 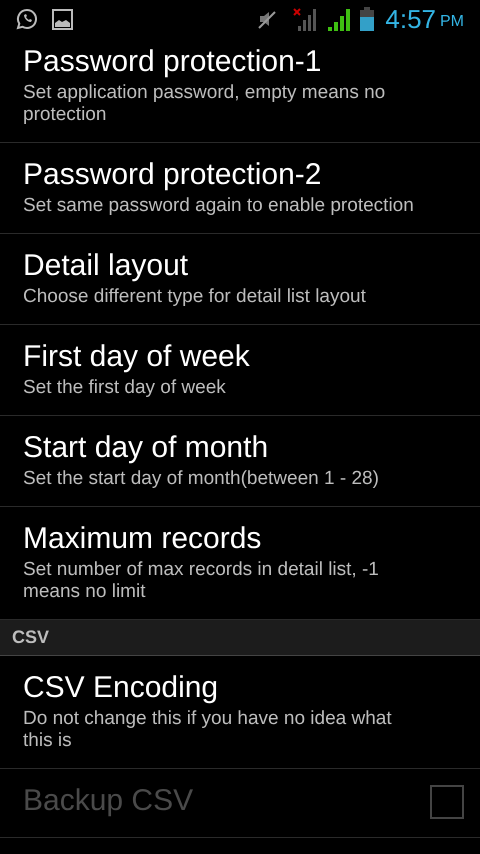 What do you see at coordinates (208, 730) in the screenshot?
I see `preference-summary: Do not change this if you have no idea what this is` at bounding box center [208, 730].